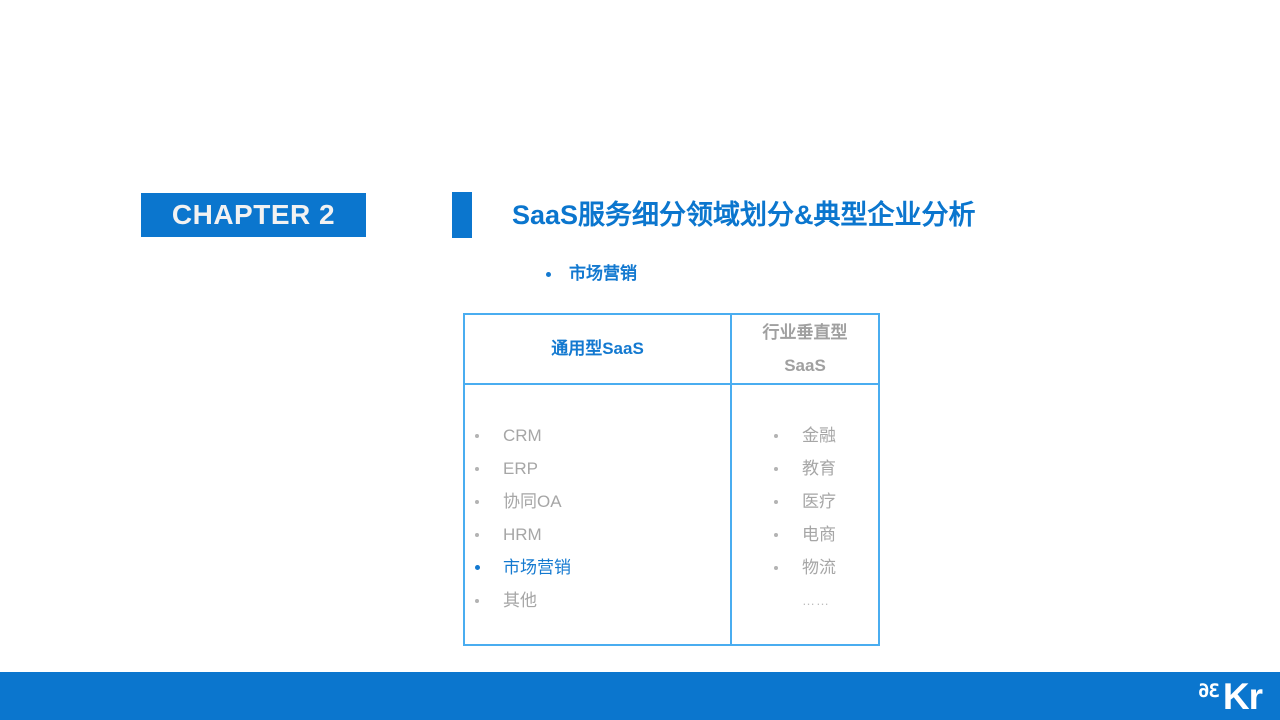 This screenshot has height=720, width=1280. What do you see at coordinates (520, 468) in the screenshot?
I see `list-item-label: ERP` at bounding box center [520, 468].